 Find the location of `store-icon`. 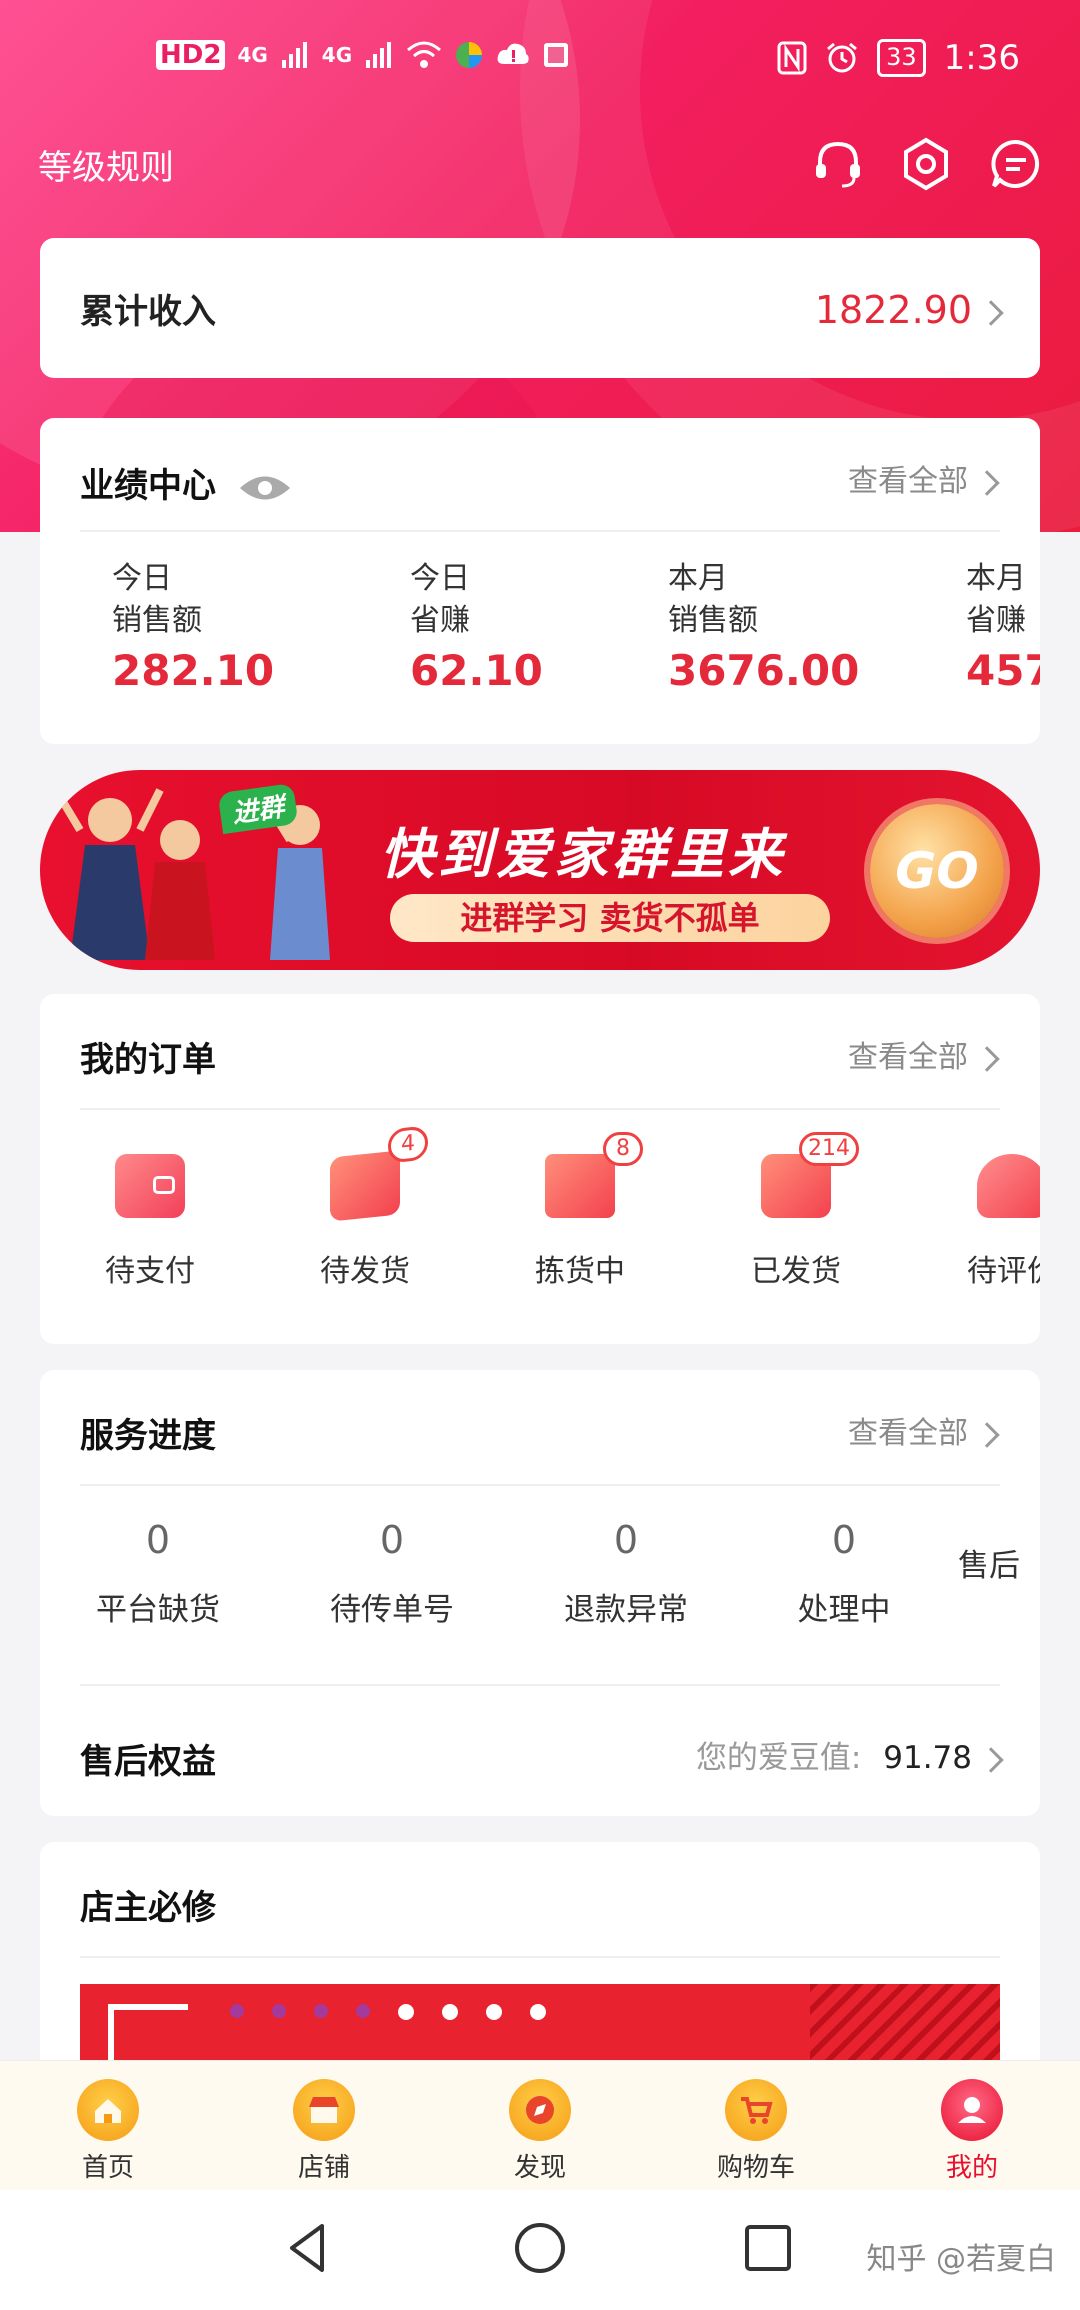

store-icon is located at coordinates (324, 2110).